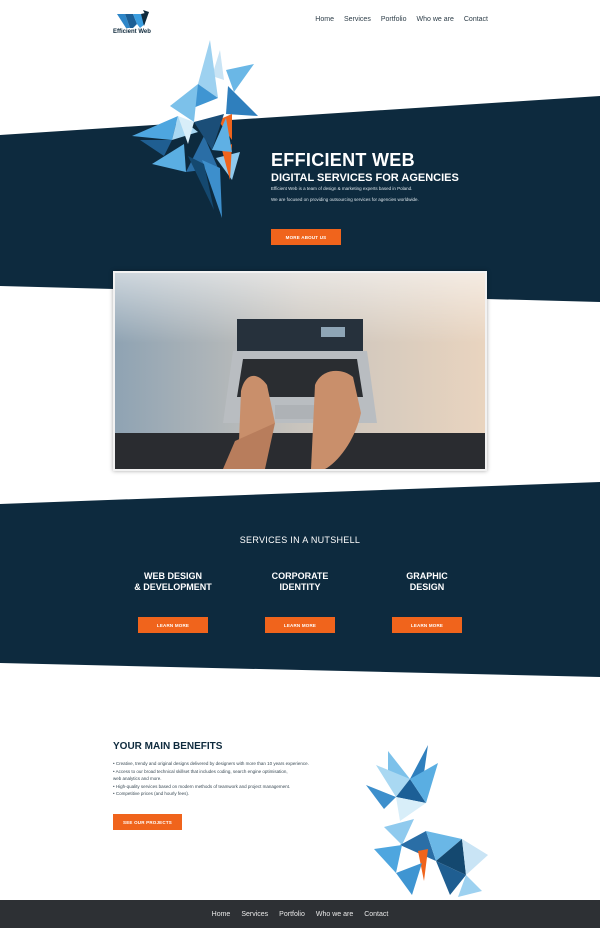 The image size is (600, 928). I want to click on crystal-star-graphic-icon, so click(195, 129).